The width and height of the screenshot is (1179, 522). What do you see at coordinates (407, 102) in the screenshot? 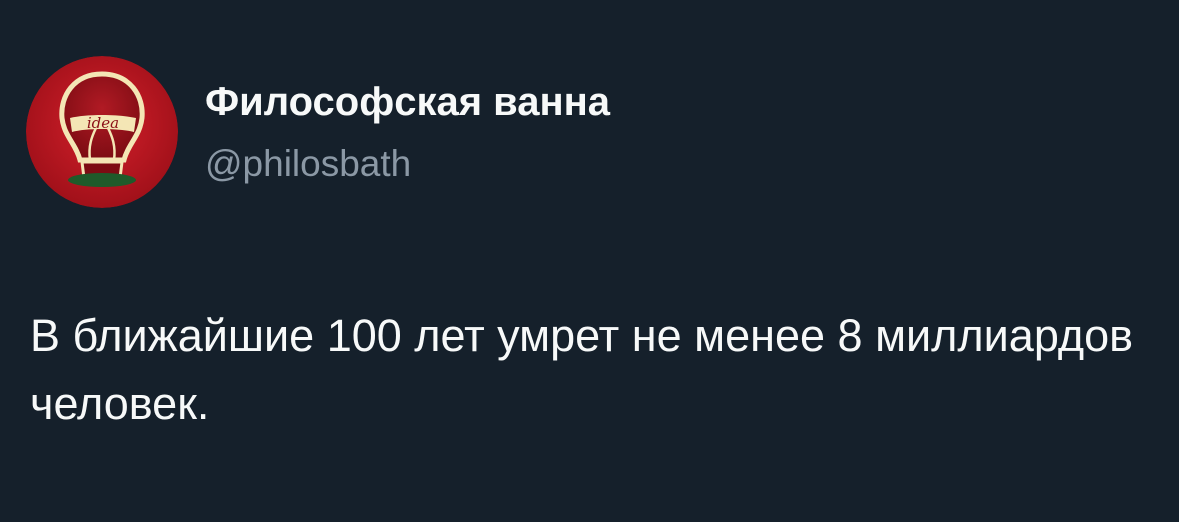
I see `author-display-name: Философская ванна` at bounding box center [407, 102].